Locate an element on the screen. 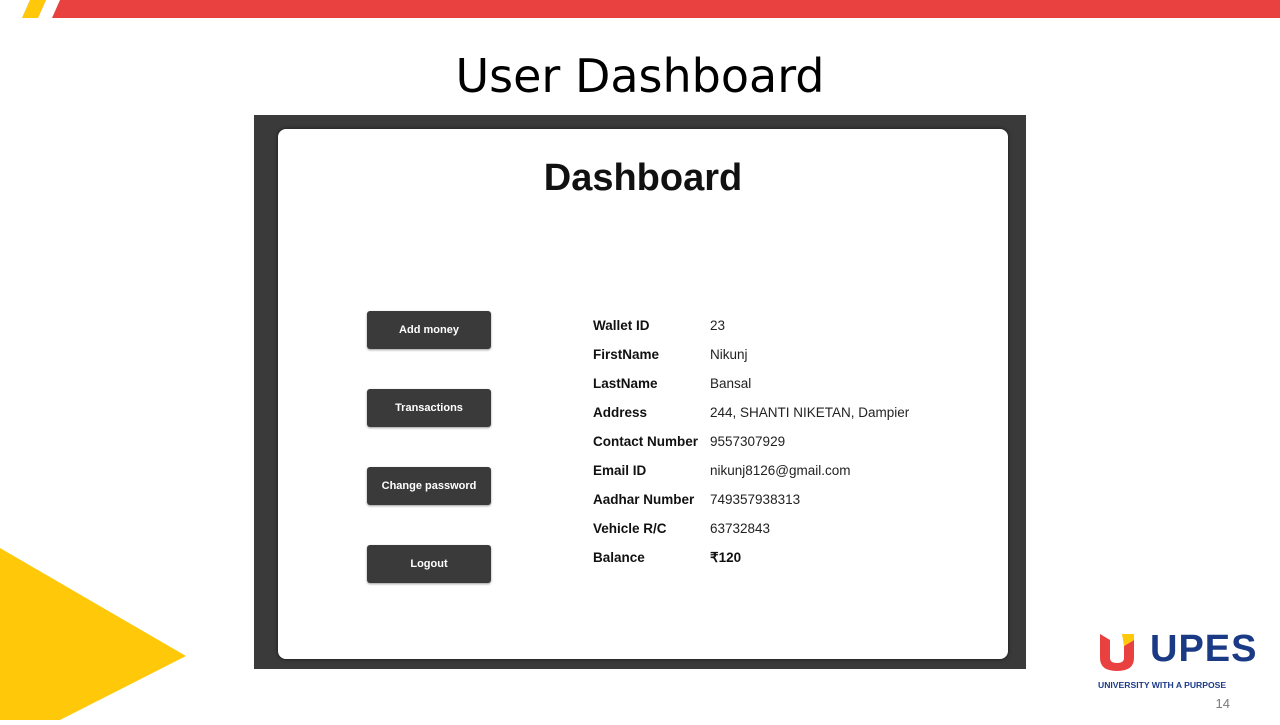 Image resolution: width=1280 pixels, height=725 pixels. field-value: Nikunj is located at coordinates (729, 354).